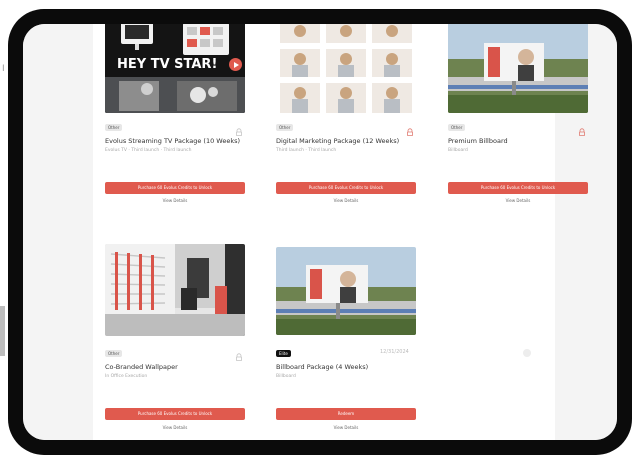  I want to click on play-icon, so click(235, 64).